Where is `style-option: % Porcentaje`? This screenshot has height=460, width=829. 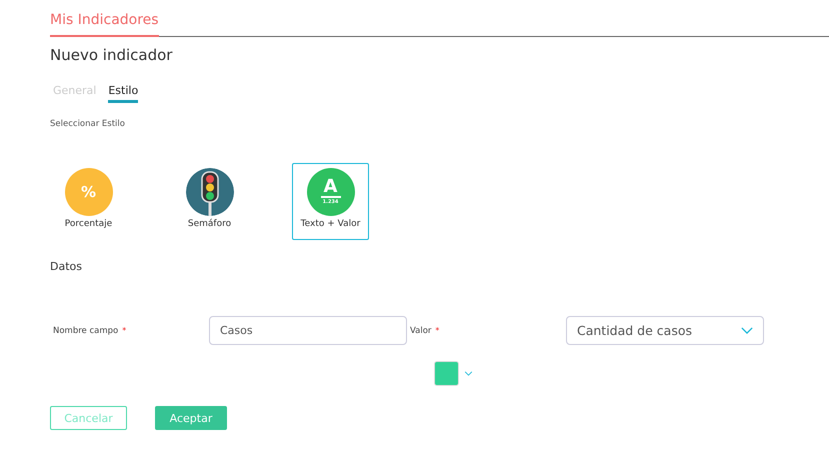 style-option: % Porcentaje is located at coordinates (88, 201).